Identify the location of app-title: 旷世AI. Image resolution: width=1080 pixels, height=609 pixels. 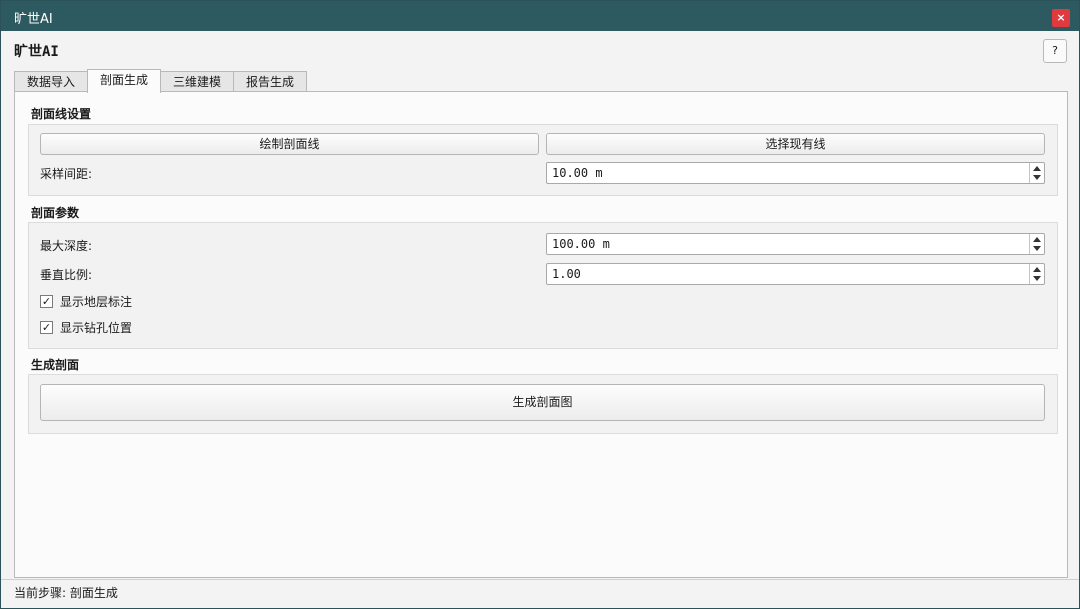
(36, 52).